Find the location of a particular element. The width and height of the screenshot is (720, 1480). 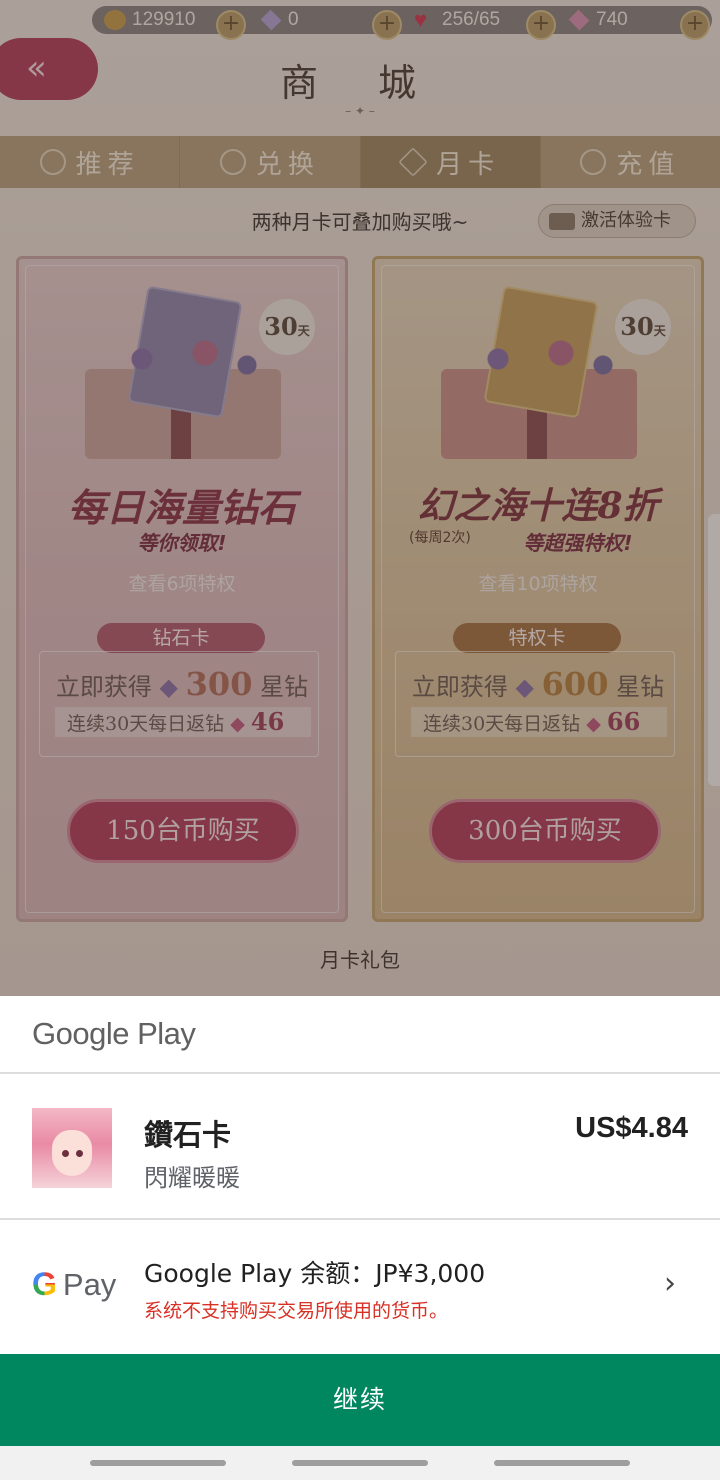

resource-gems: 0 is located at coordinates (279, 20).